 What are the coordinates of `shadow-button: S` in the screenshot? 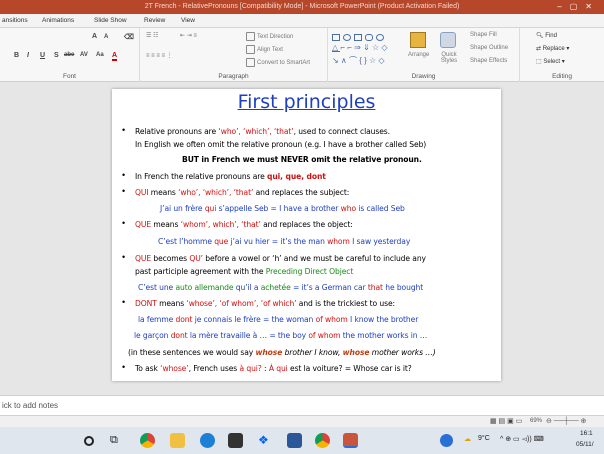 It's located at (56, 55).